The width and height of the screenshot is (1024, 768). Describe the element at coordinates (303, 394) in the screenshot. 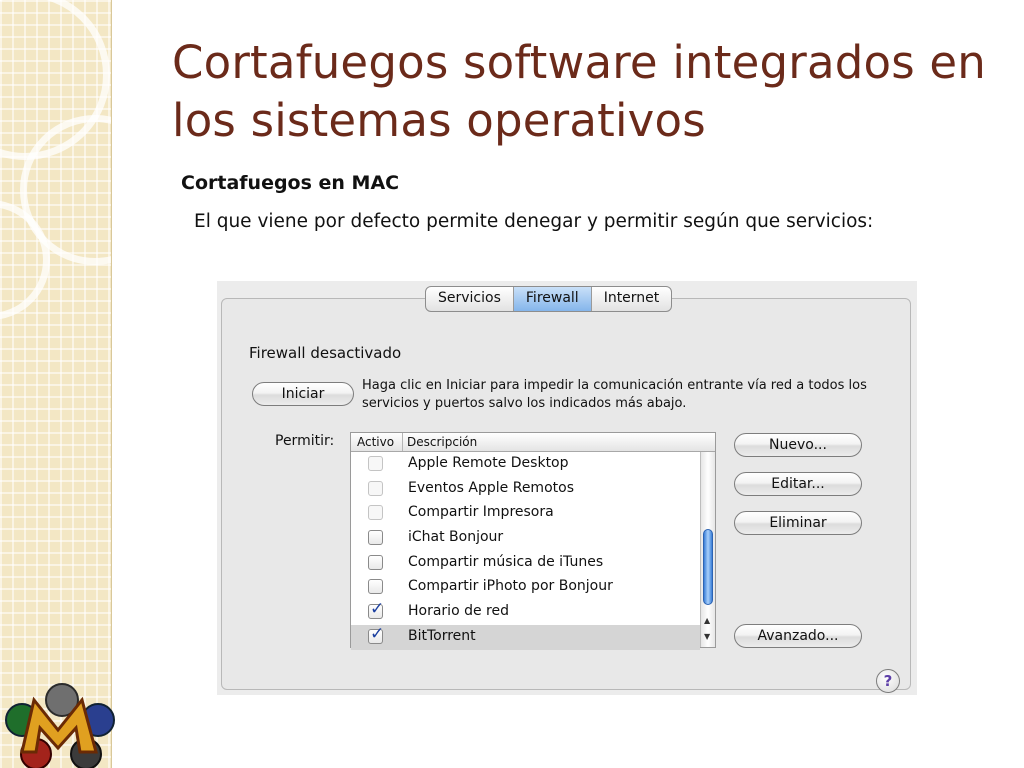

I see `start-button: Iniciar` at that location.